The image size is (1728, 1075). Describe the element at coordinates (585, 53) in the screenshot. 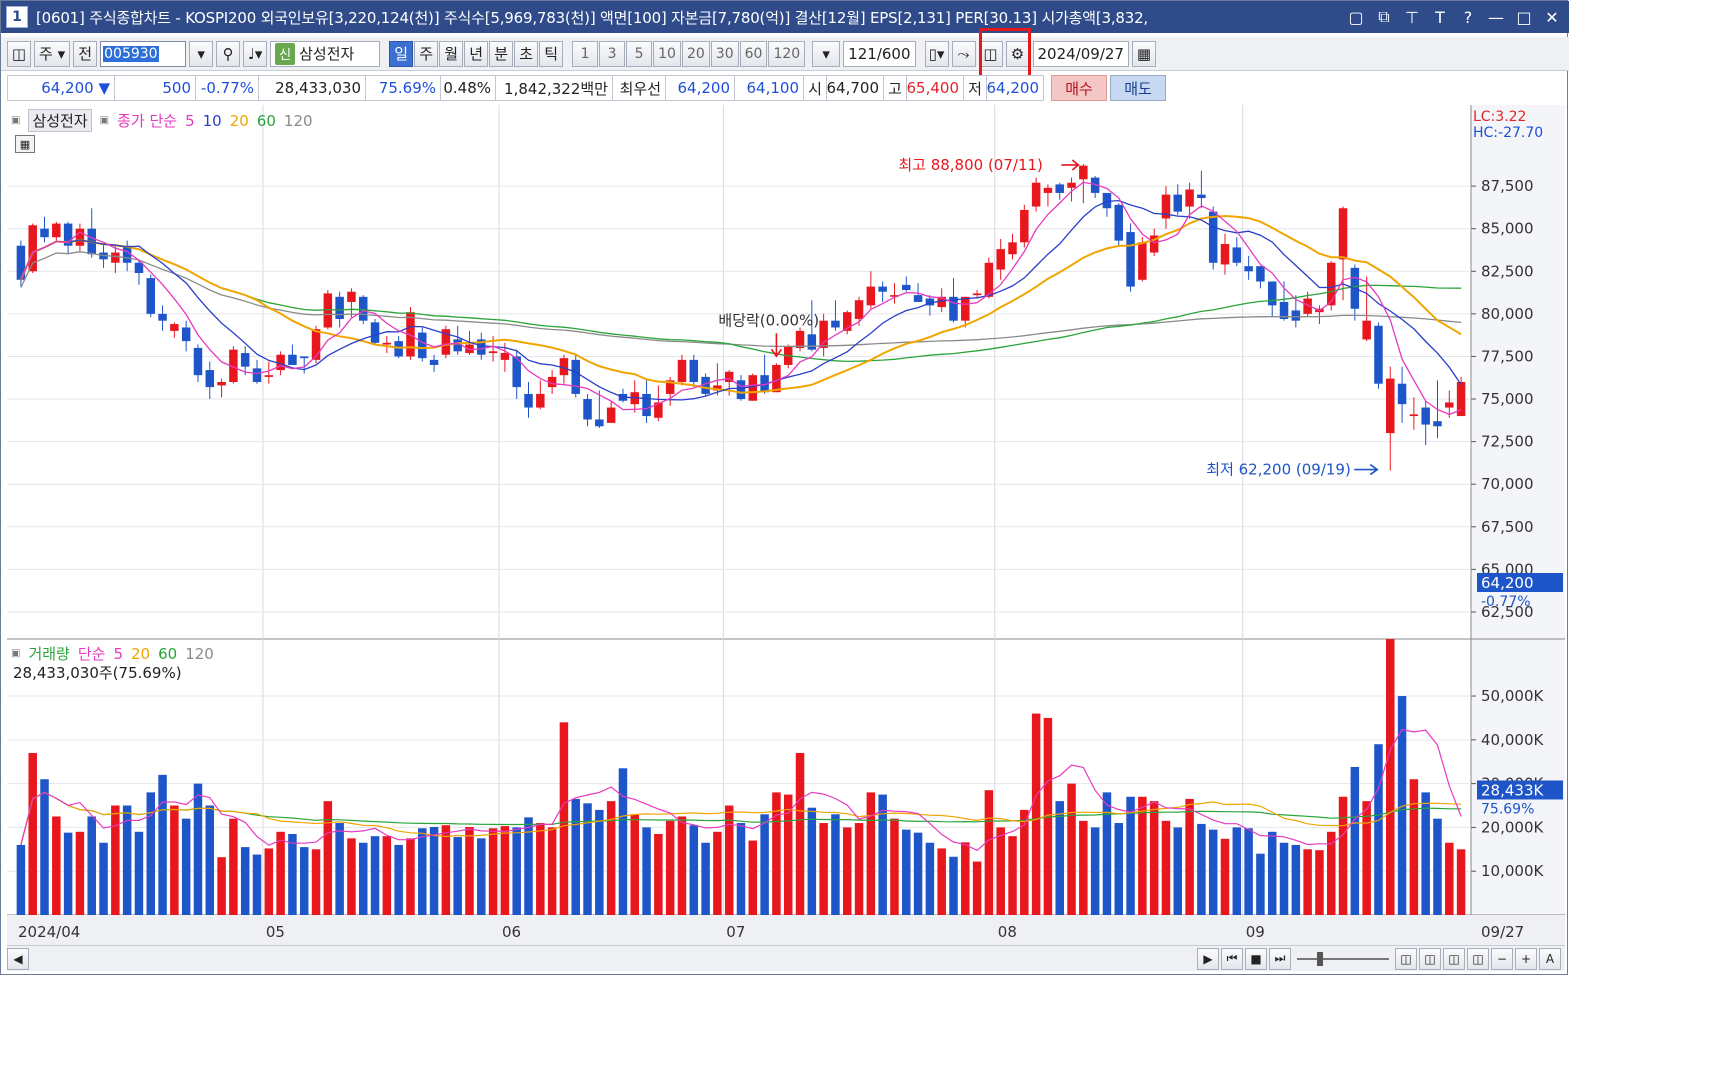

I see `interval-button-0: 1` at that location.